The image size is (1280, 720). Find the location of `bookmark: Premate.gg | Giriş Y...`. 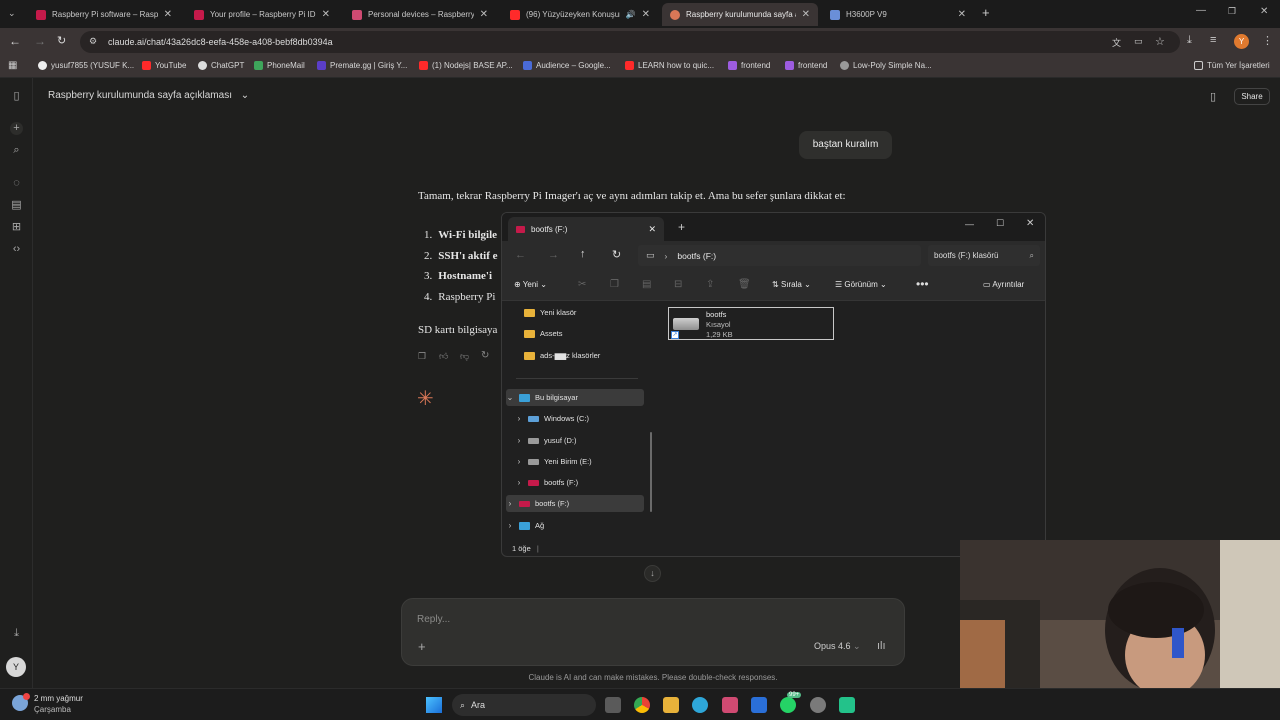

bookmark: Premate.gg | Giriş Y... is located at coordinates (362, 65).